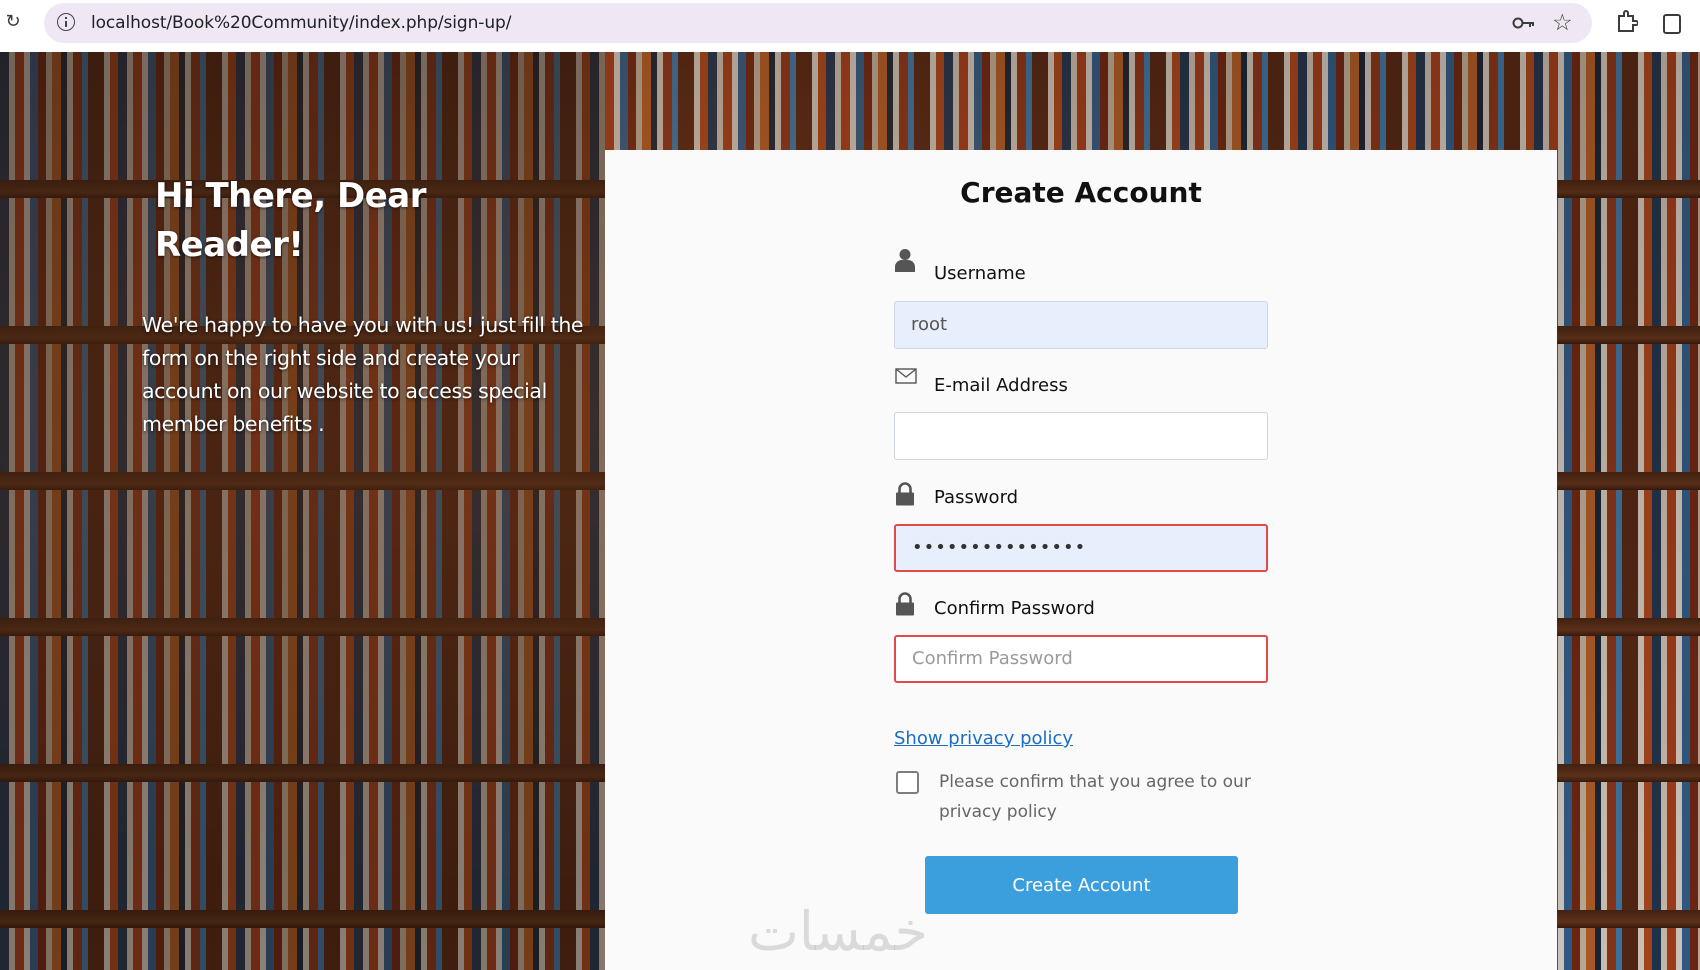  What do you see at coordinates (976, 497) in the screenshot?
I see `password-label: Password` at bounding box center [976, 497].